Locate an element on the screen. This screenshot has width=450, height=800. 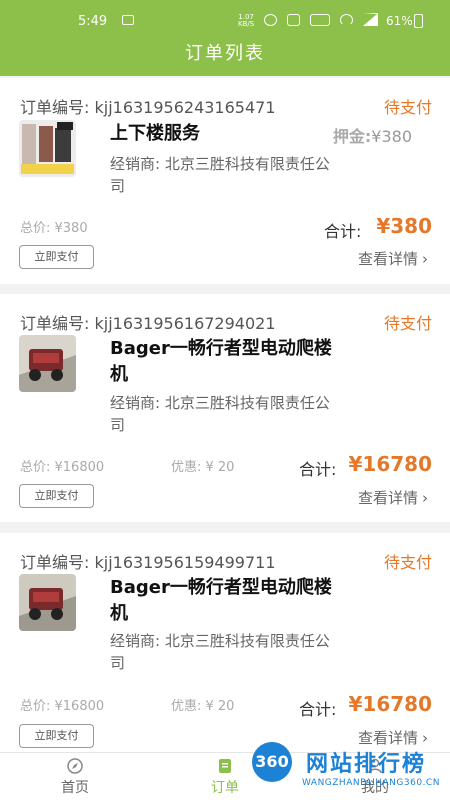
hd-icon is located at coordinates (320, 19).